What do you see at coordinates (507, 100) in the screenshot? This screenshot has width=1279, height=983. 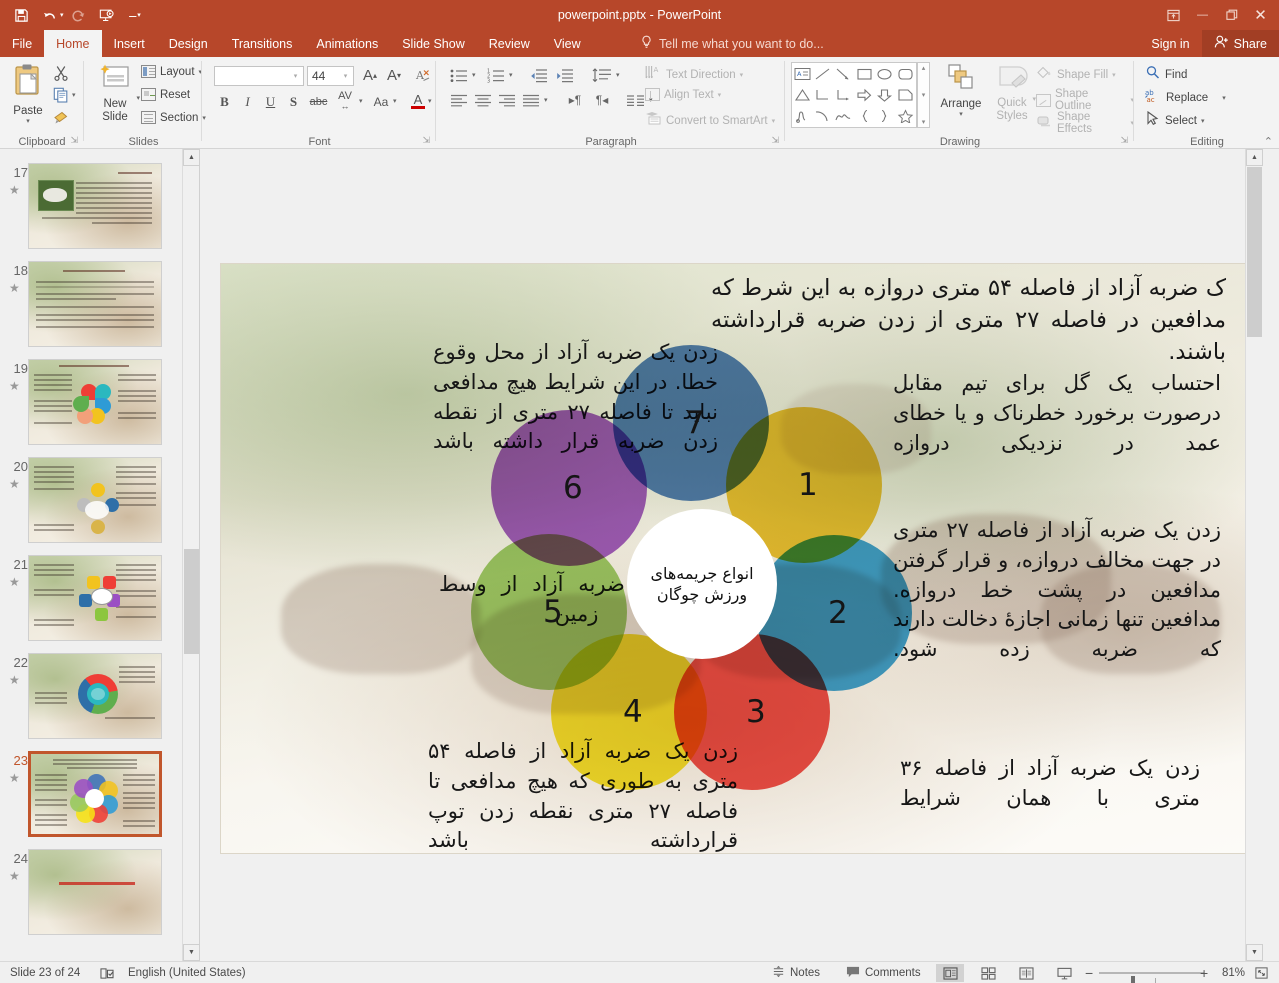 I see `align-right-button` at bounding box center [507, 100].